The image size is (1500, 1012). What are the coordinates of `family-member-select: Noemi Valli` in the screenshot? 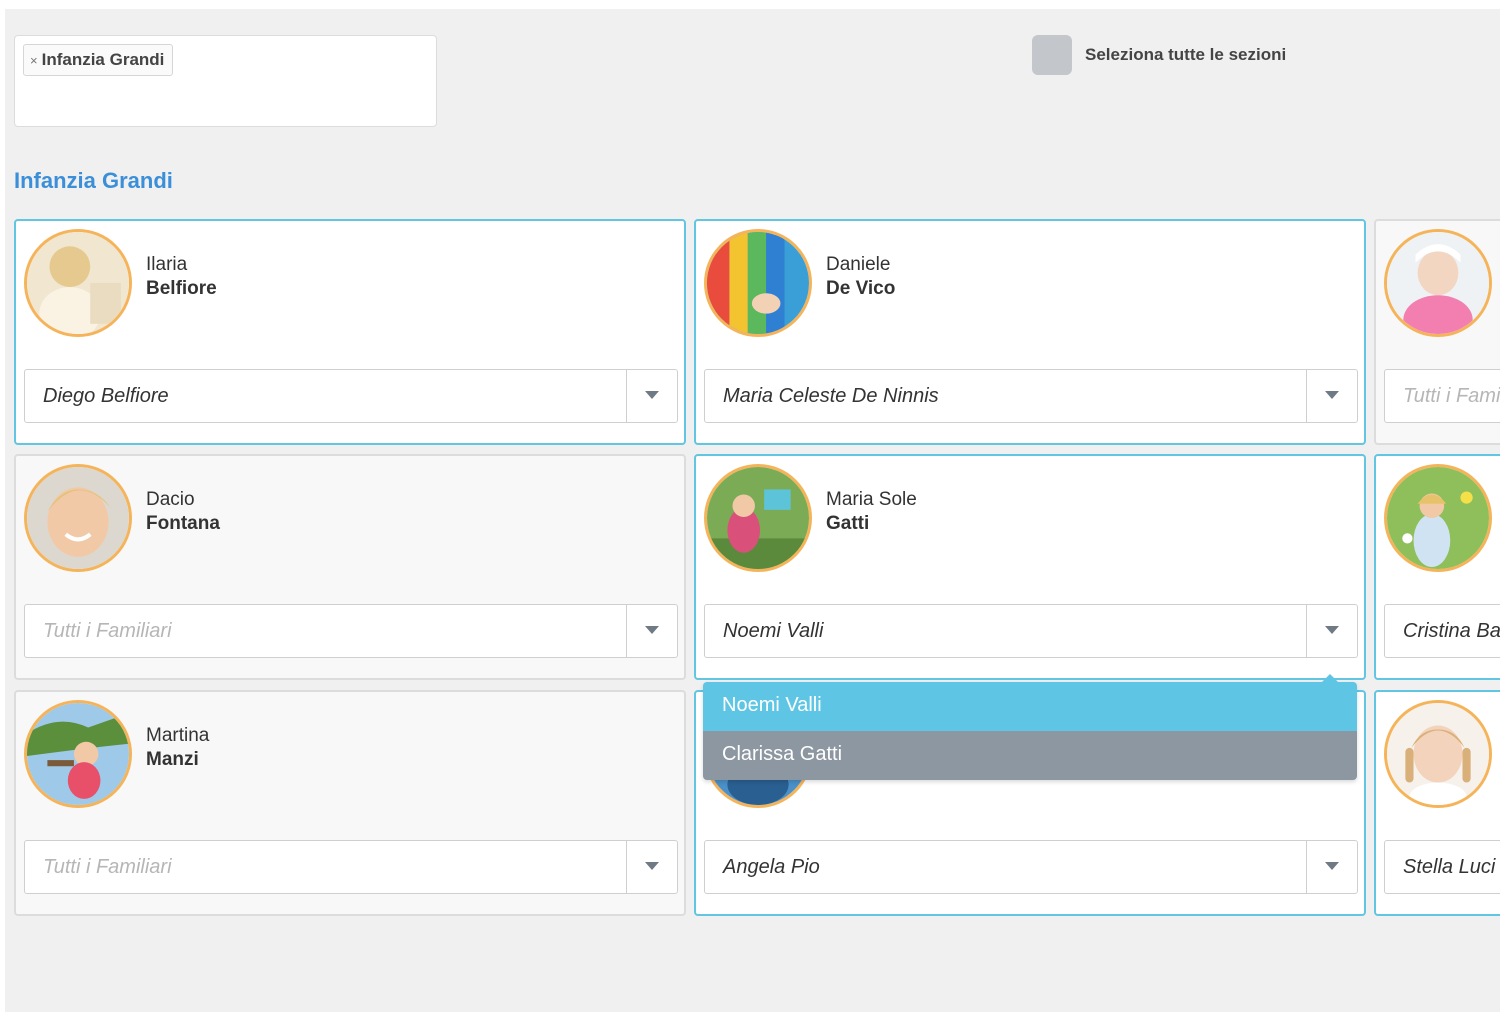 It's located at (1031, 631).